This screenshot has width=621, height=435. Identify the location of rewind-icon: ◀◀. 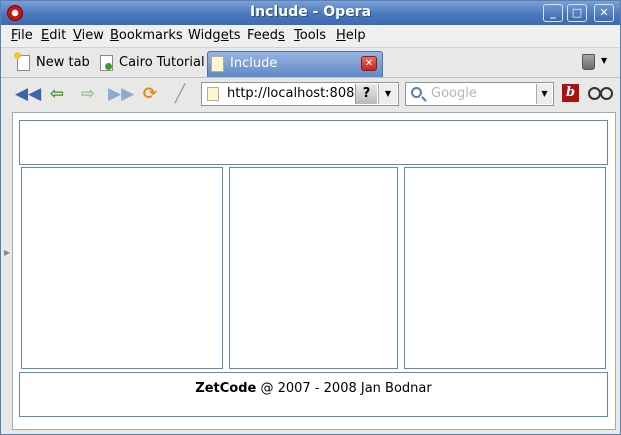
(28, 94).